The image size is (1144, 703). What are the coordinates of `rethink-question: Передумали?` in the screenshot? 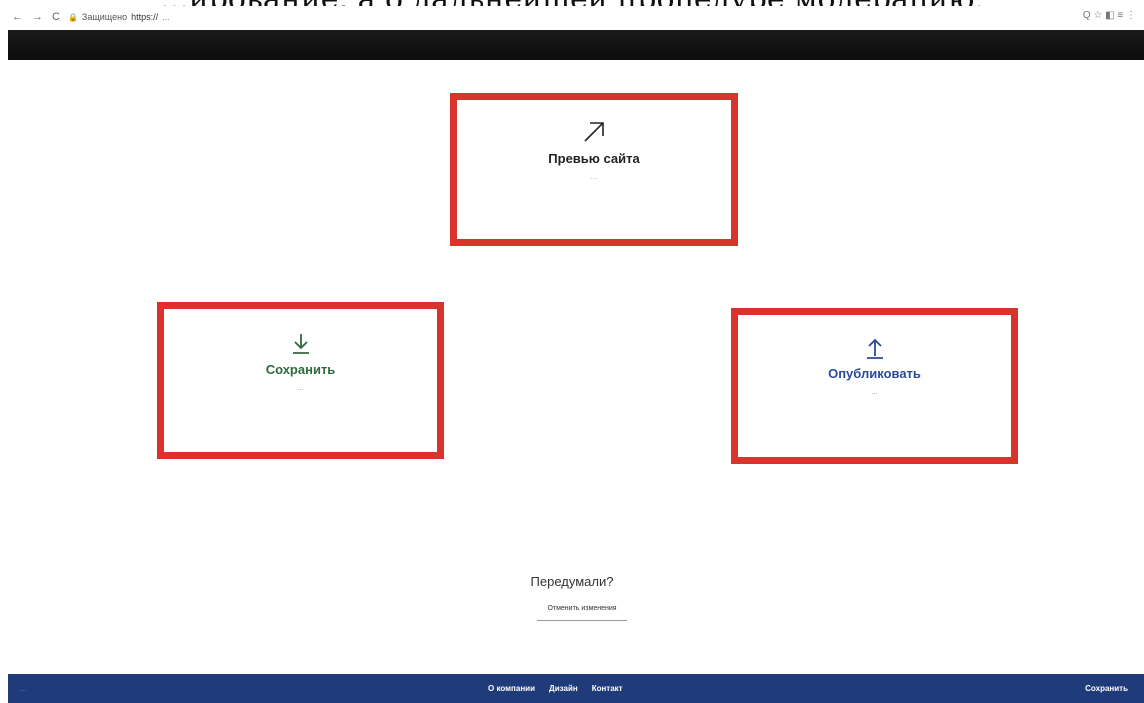 It's located at (572, 581).